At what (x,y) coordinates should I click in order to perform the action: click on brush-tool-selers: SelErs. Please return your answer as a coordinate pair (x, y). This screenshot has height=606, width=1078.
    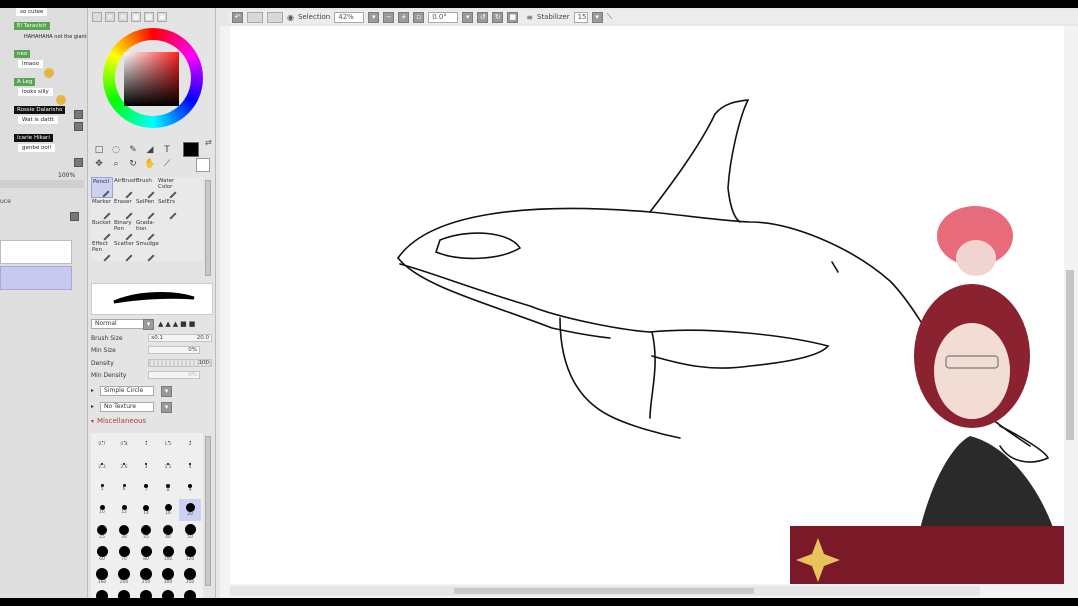
    Looking at the image, I should click on (168, 209).